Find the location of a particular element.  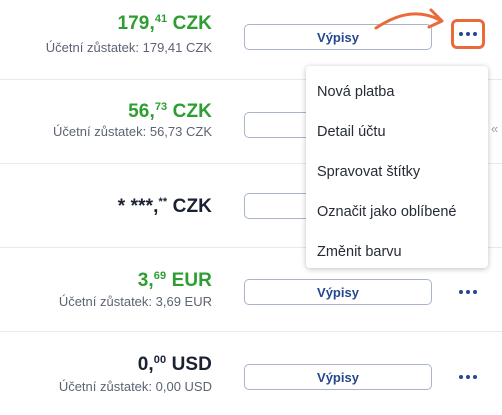

amount-decimals: 69 is located at coordinates (160, 276).